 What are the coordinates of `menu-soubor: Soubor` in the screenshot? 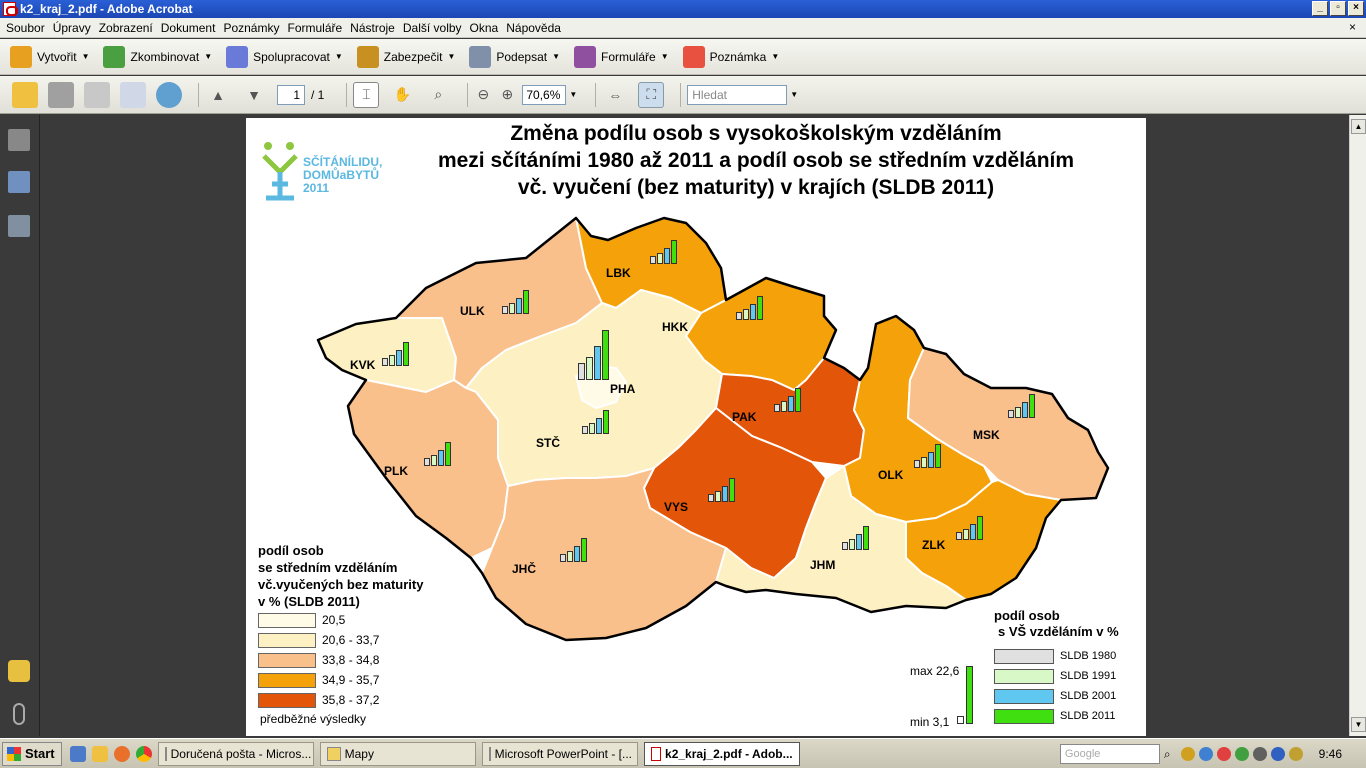 It's located at (25, 28).